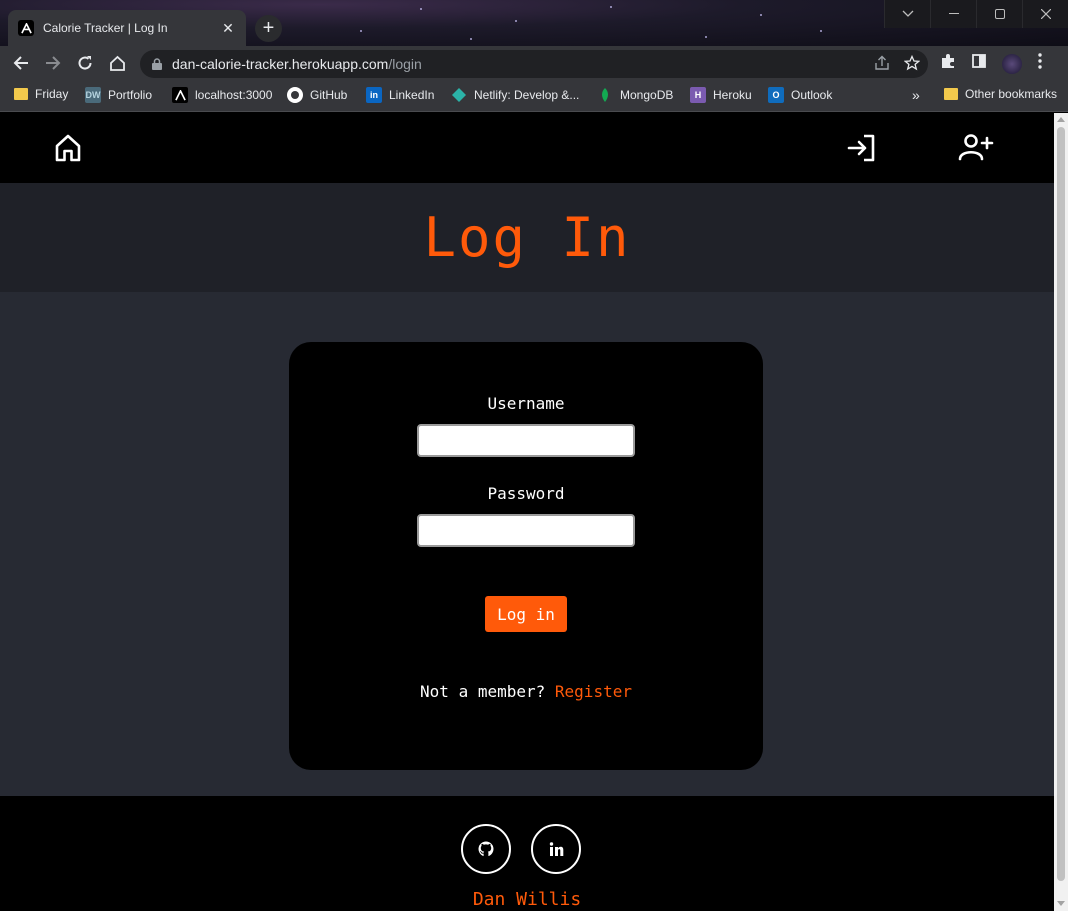  I want to click on login-icon, so click(862, 148).